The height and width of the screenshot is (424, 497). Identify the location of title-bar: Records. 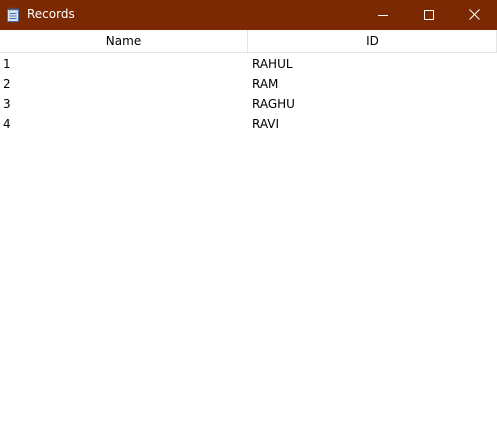
(248, 15).